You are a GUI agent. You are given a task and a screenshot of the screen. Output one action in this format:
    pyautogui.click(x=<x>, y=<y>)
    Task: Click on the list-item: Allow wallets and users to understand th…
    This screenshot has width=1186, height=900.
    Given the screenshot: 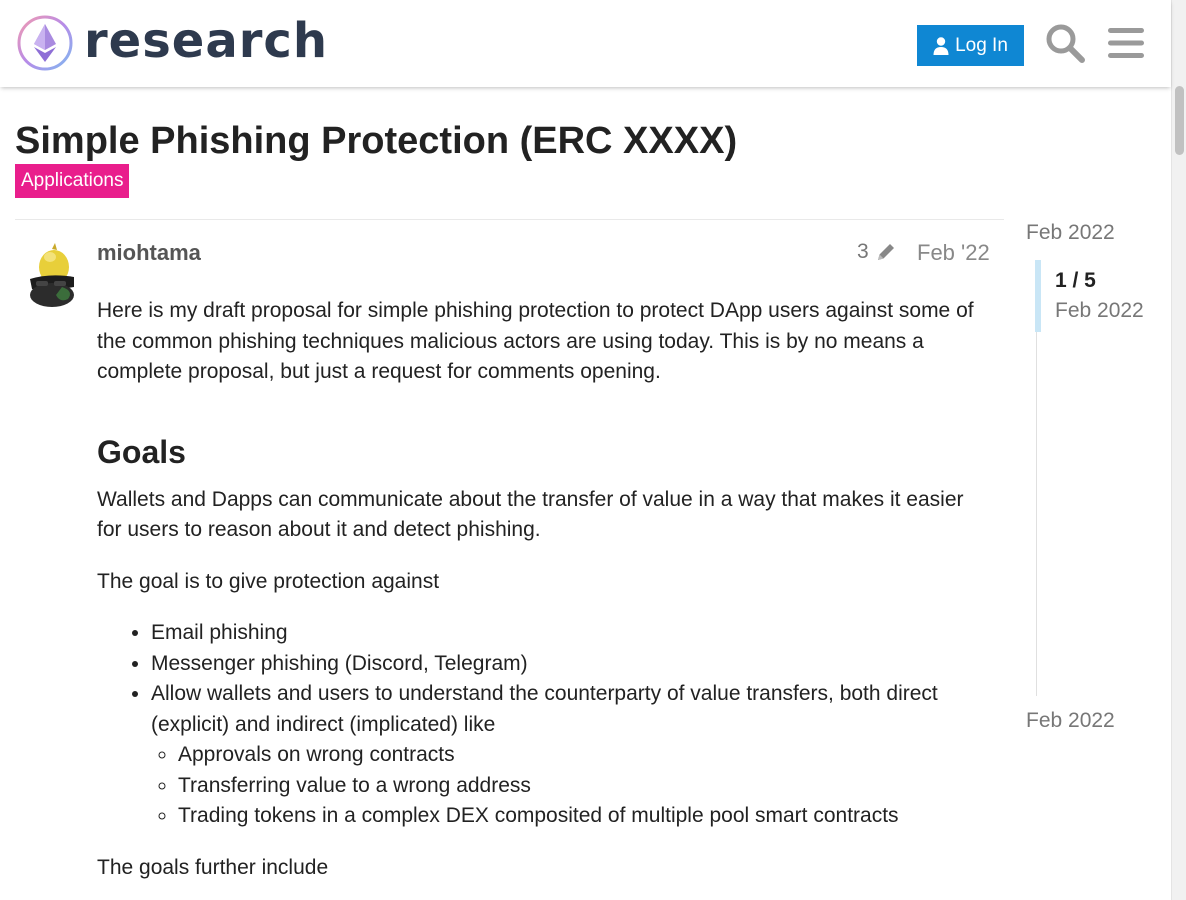 What is the action you would take?
    pyautogui.click(x=571, y=755)
    